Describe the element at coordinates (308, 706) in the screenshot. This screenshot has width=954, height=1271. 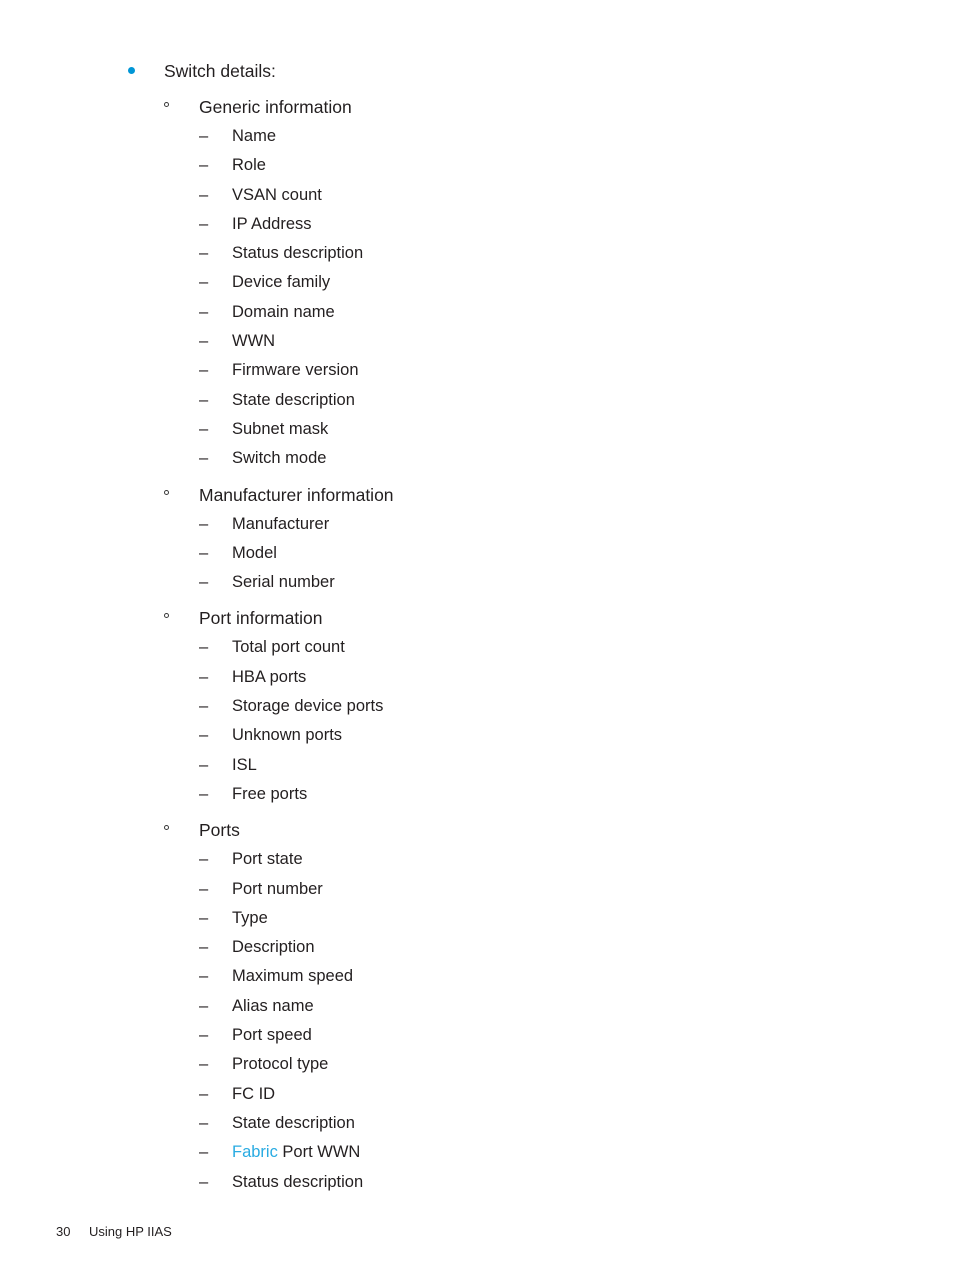
I see `outline-list-item-label: Storage device ports` at that location.